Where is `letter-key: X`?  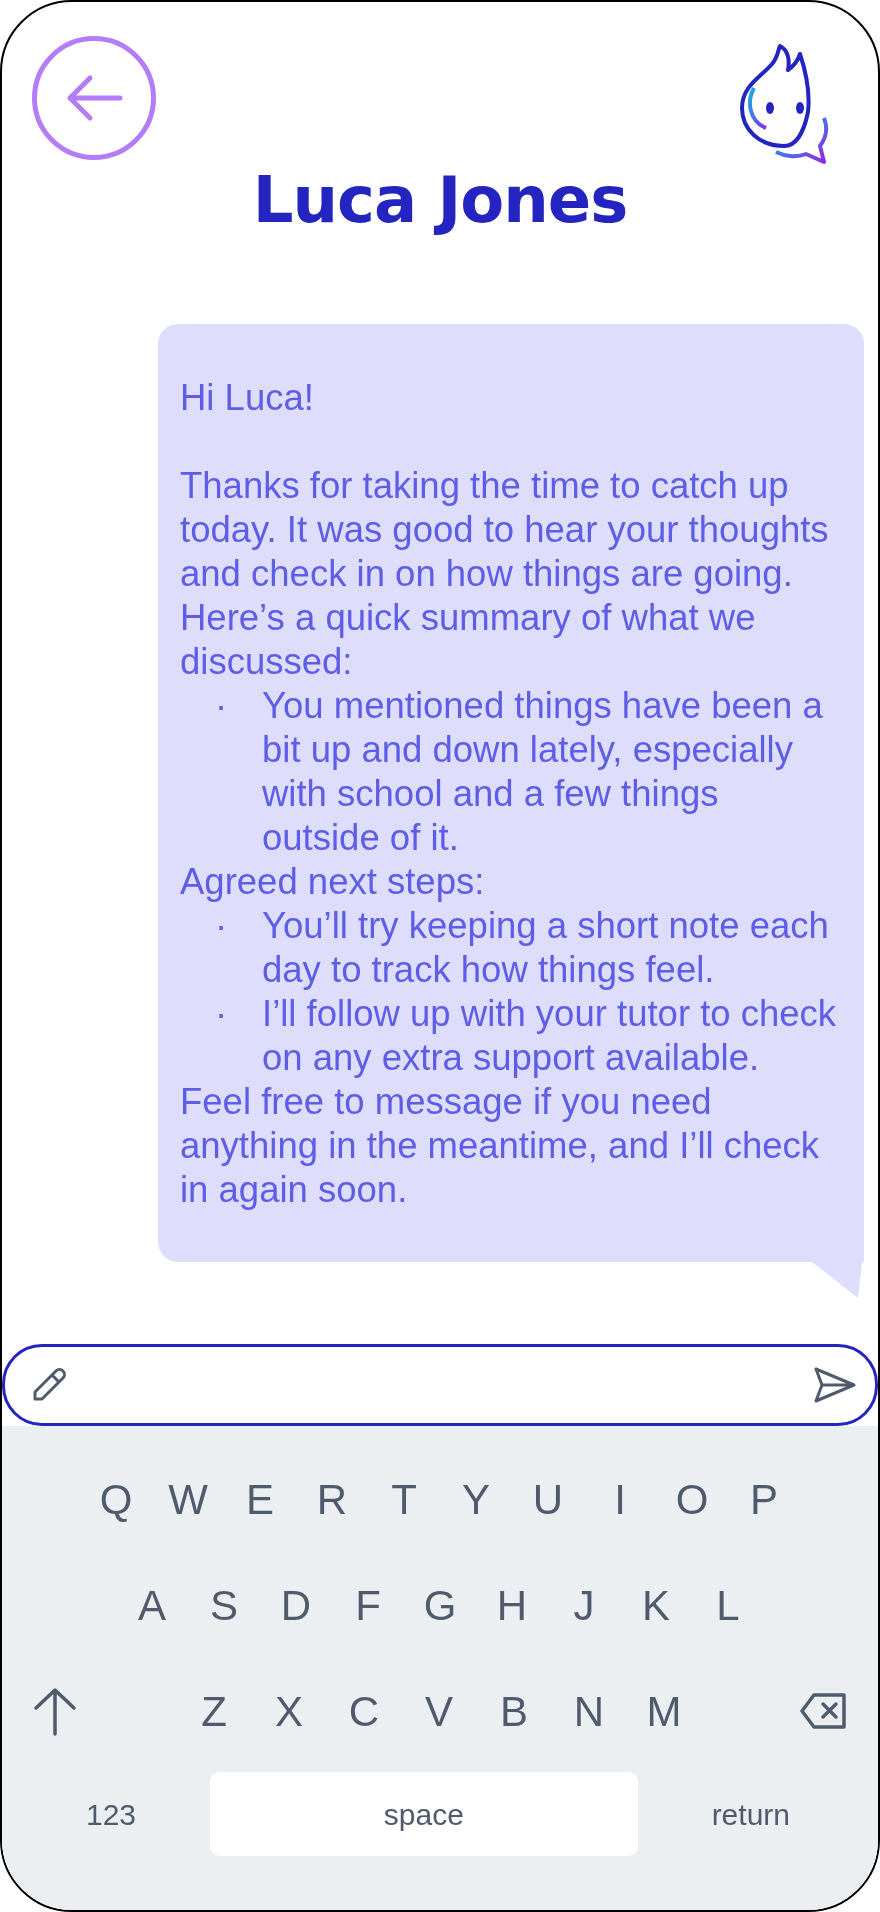 letter-key: X is located at coordinates (289, 1711).